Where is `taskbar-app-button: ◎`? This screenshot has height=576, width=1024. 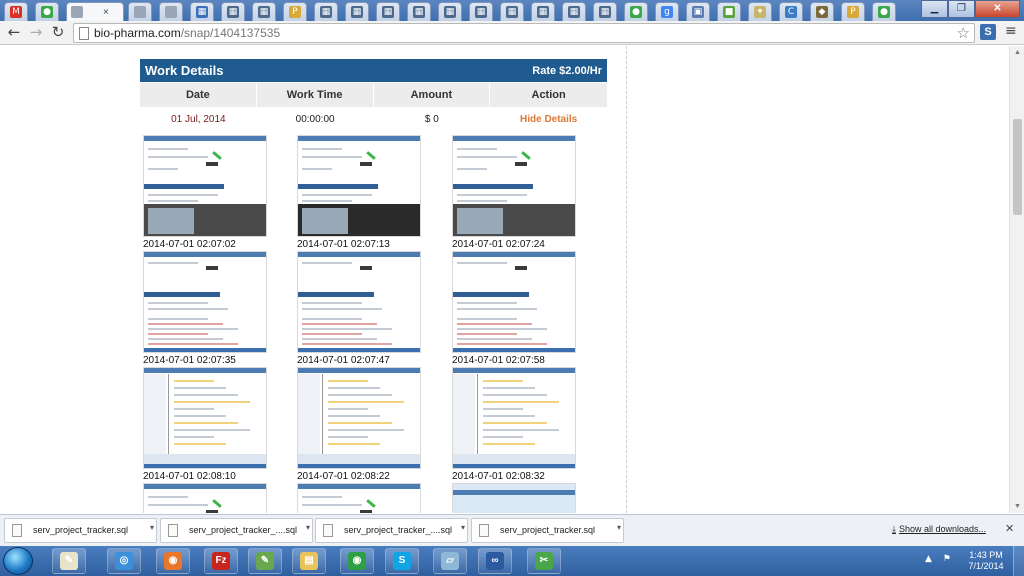 taskbar-app-button: ◎ is located at coordinates (124, 561).